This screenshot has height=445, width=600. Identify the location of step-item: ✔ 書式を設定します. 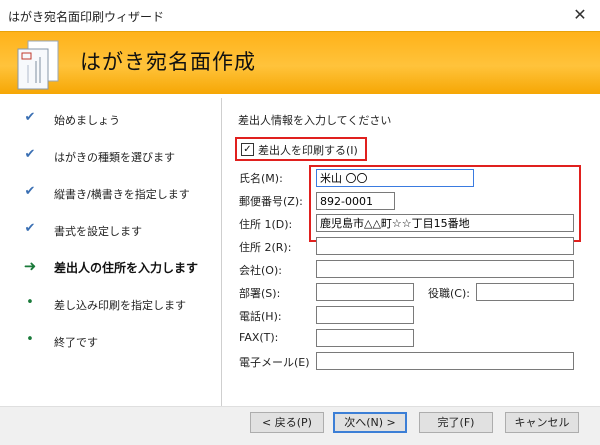
(113, 230).